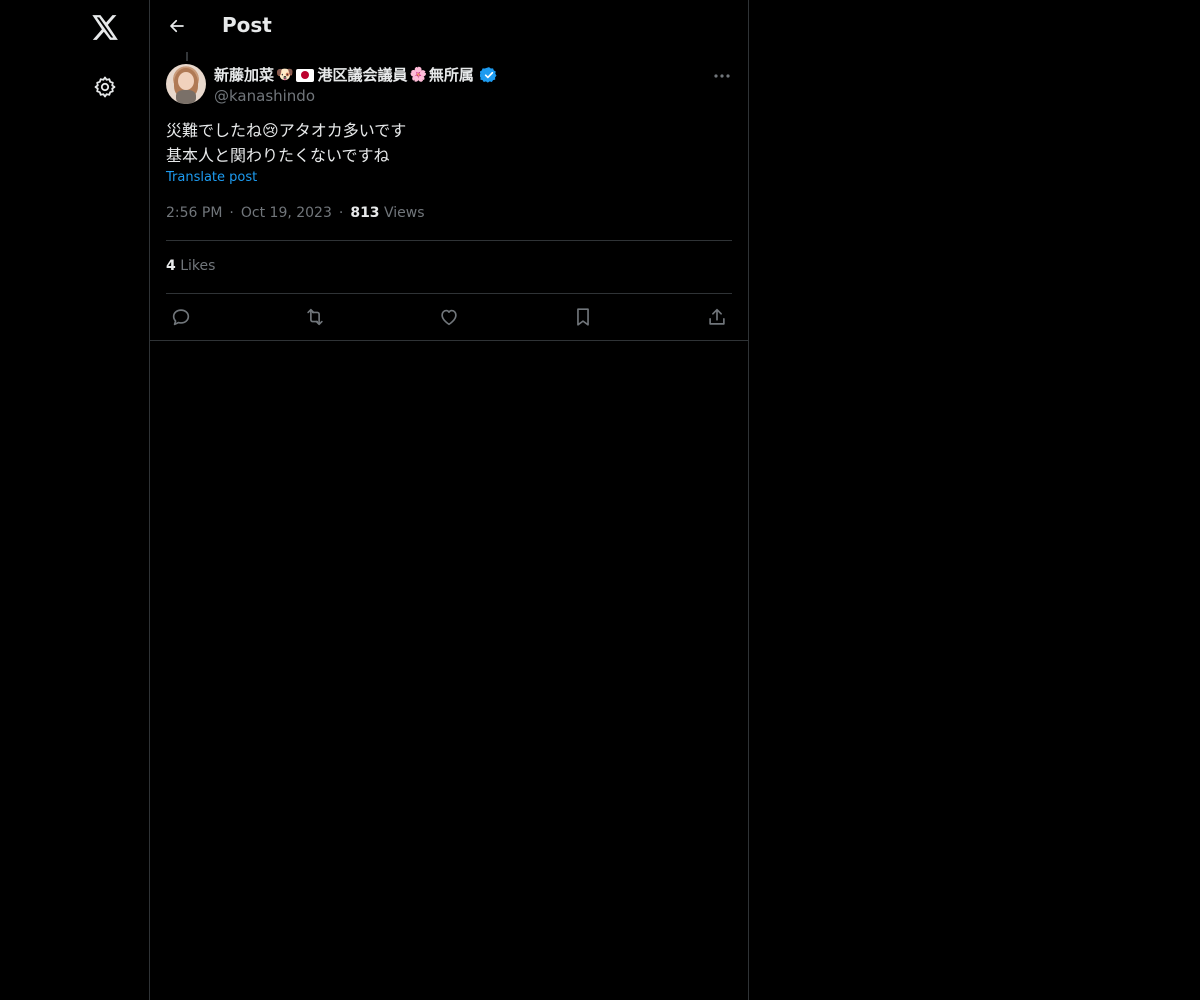 This screenshot has width=1200, height=1000. I want to click on verified-badge-icon, so click(488, 75).